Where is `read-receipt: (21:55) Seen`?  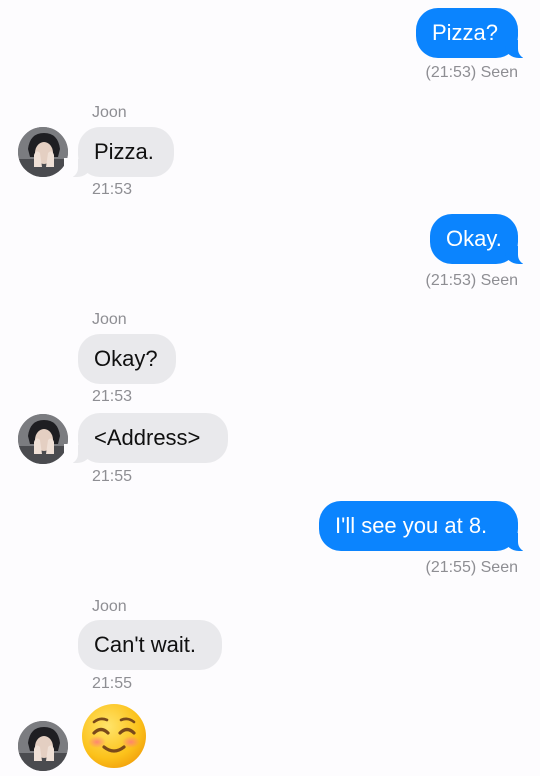
read-receipt: (21:55) Seen is located at coordinates (471, 567).